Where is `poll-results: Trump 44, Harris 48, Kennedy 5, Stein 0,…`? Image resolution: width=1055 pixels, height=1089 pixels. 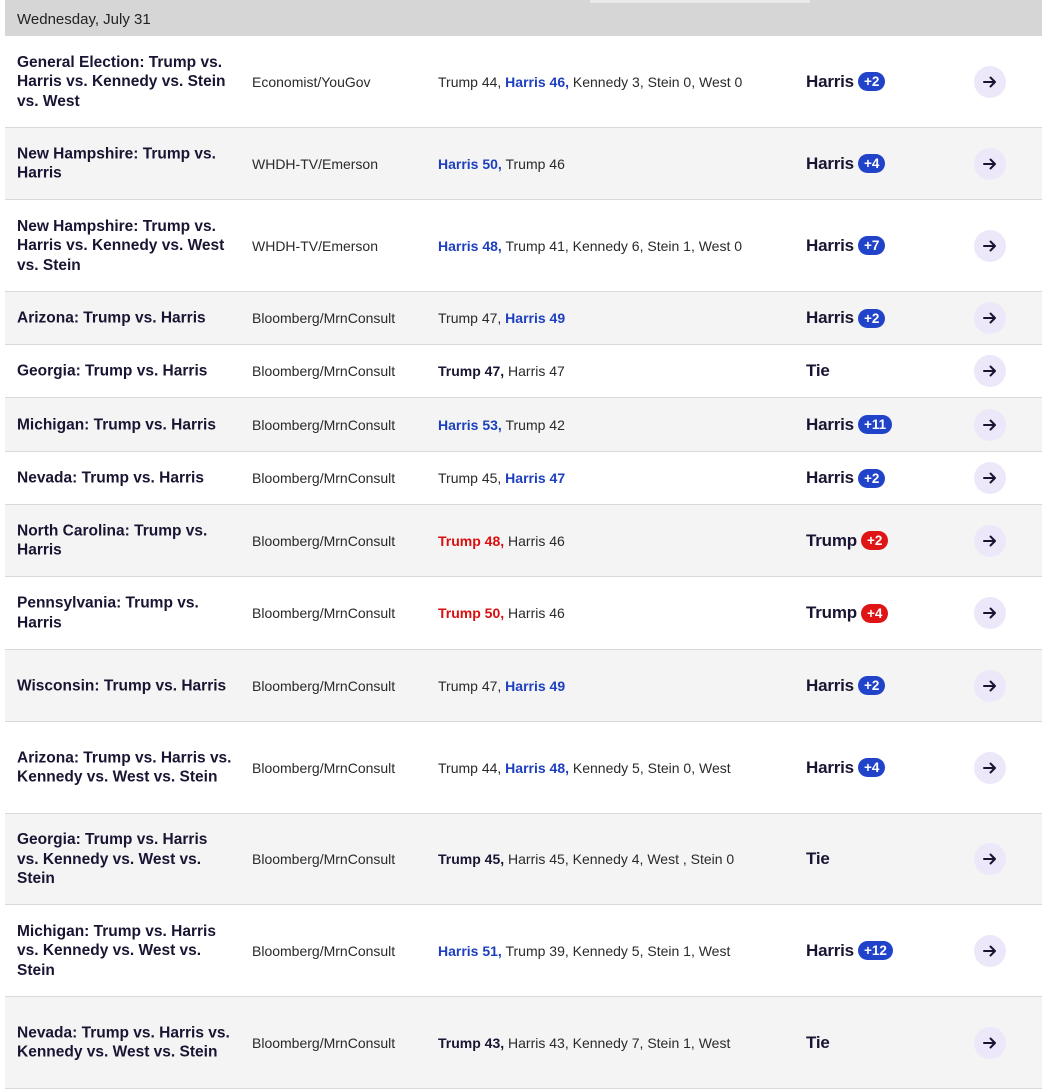
poll-results: Trump 44, Harris 48, Kennedy 5, Stein 0,… is located at coordinates (584, 768).